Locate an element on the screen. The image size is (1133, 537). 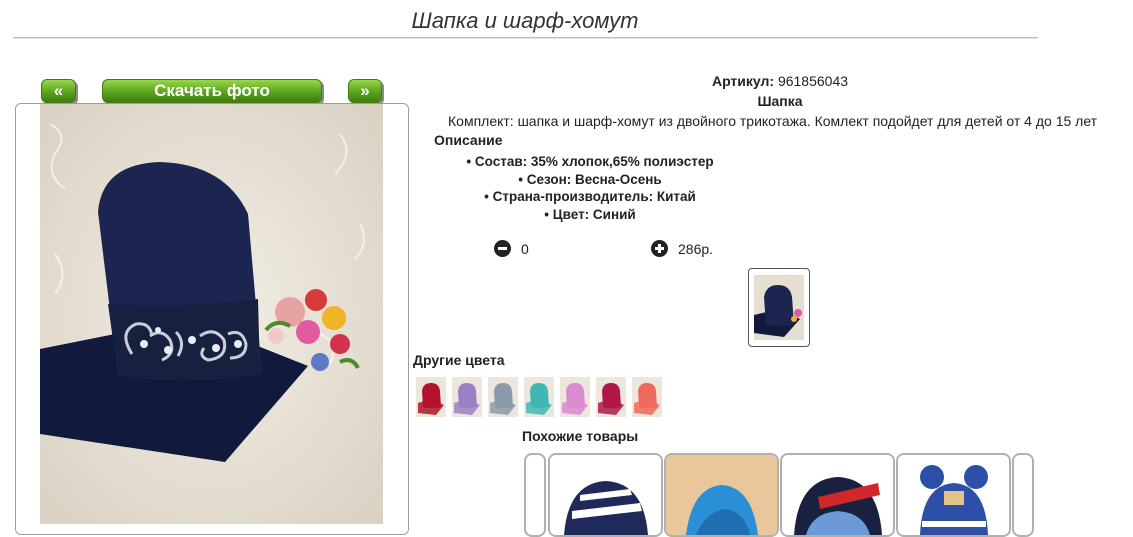
page-title: Шапка и шарф-хомут is located at coordinates (525, 20).